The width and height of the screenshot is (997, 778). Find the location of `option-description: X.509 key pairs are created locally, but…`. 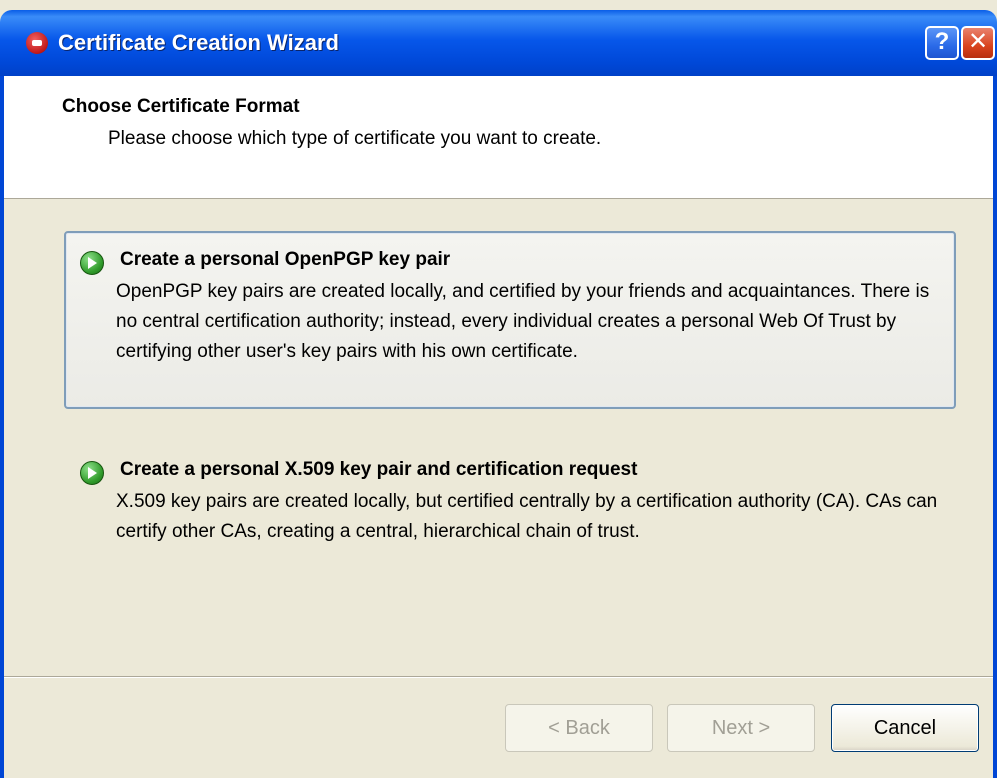

option-description: X.509 key pairs are created locally, but… is located at coordinates (527, 516).